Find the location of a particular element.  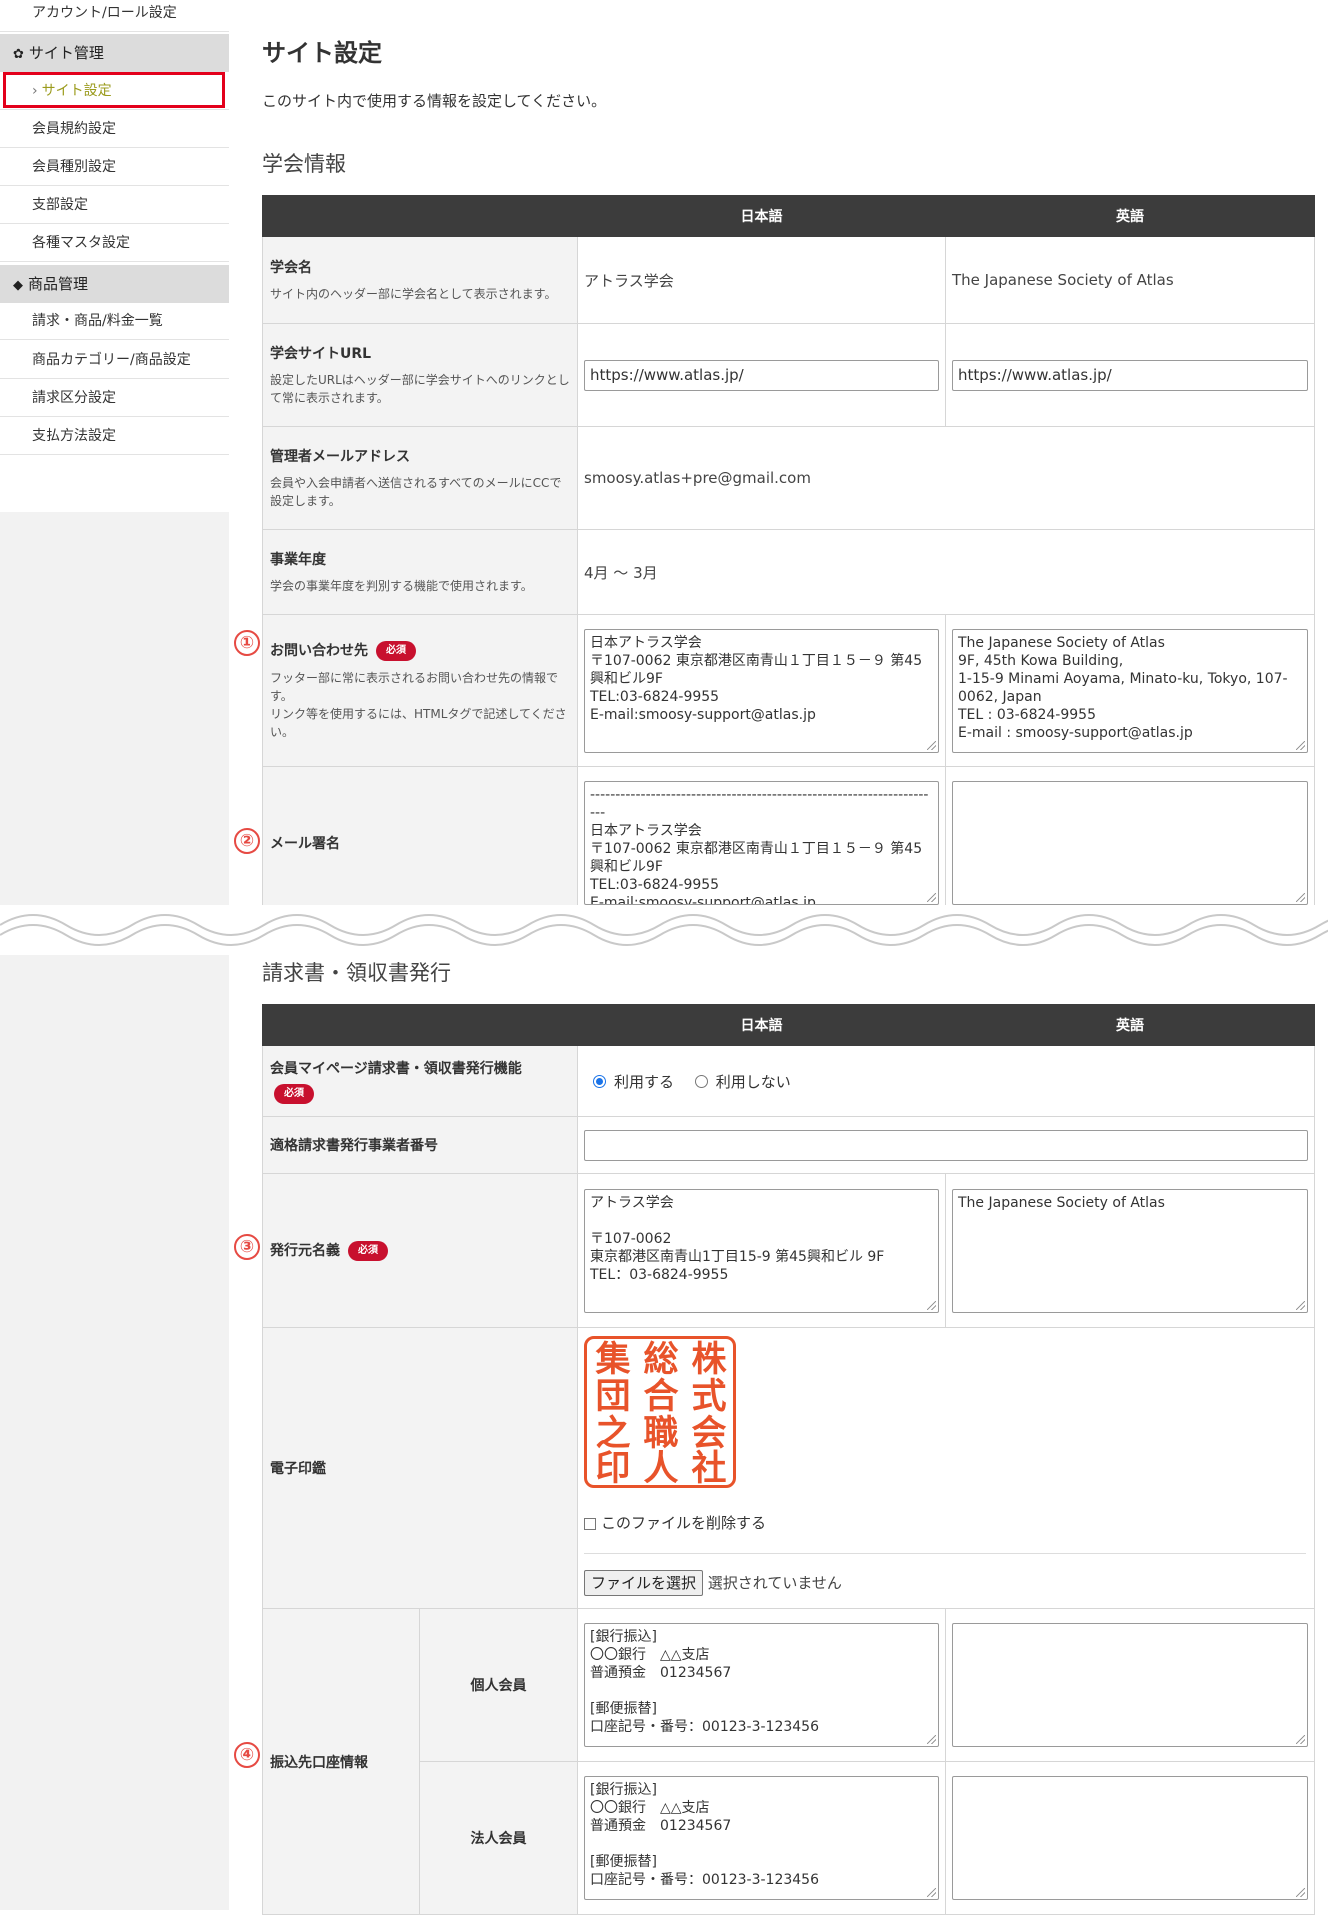

radio-label: 利用する is located at coordinates (644, 1081).